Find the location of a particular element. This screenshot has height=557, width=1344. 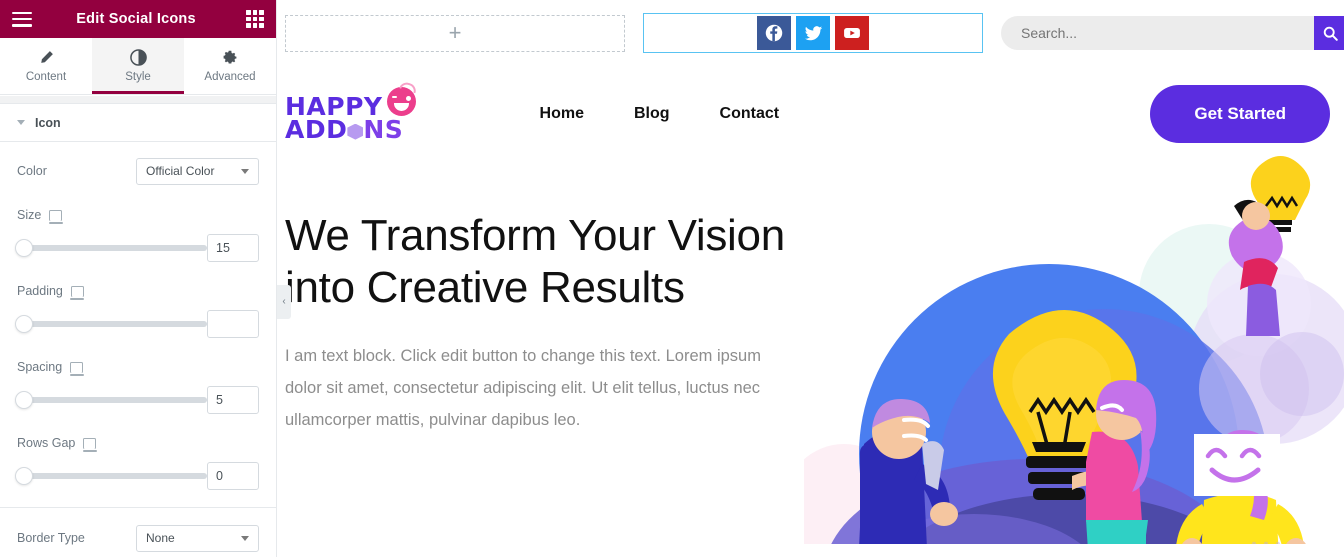

search-button is located at coordinates (1329, 33).